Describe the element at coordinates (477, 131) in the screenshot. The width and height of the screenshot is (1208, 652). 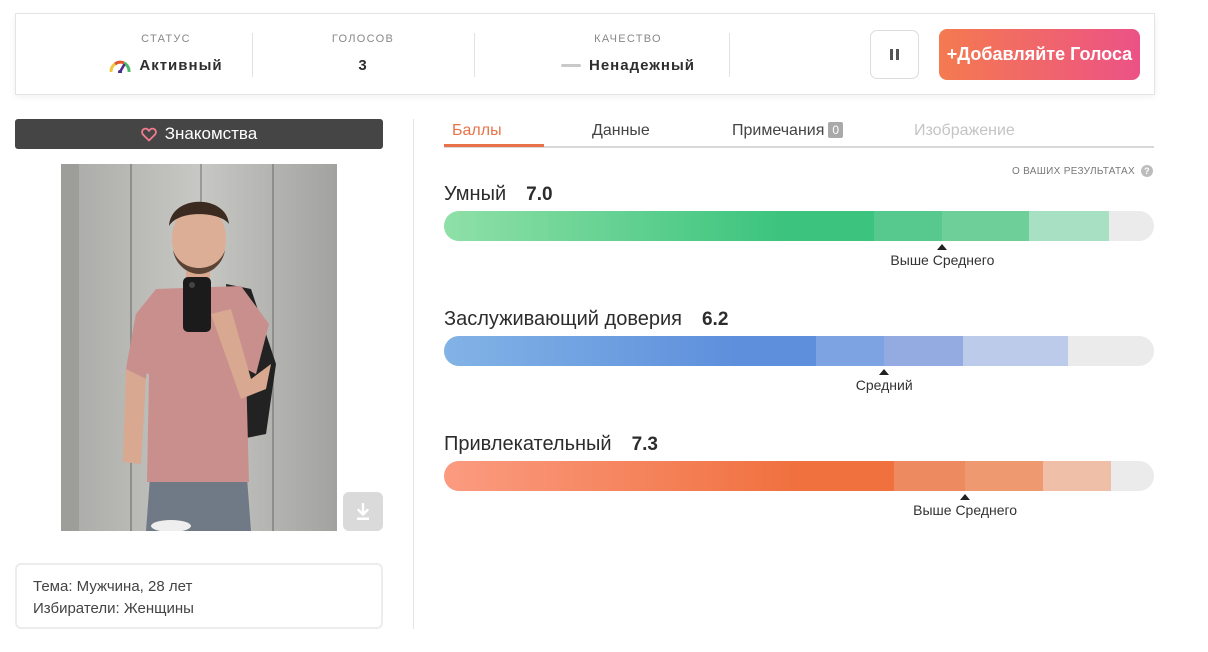
I see `tab-scores: Баллы` at that location.